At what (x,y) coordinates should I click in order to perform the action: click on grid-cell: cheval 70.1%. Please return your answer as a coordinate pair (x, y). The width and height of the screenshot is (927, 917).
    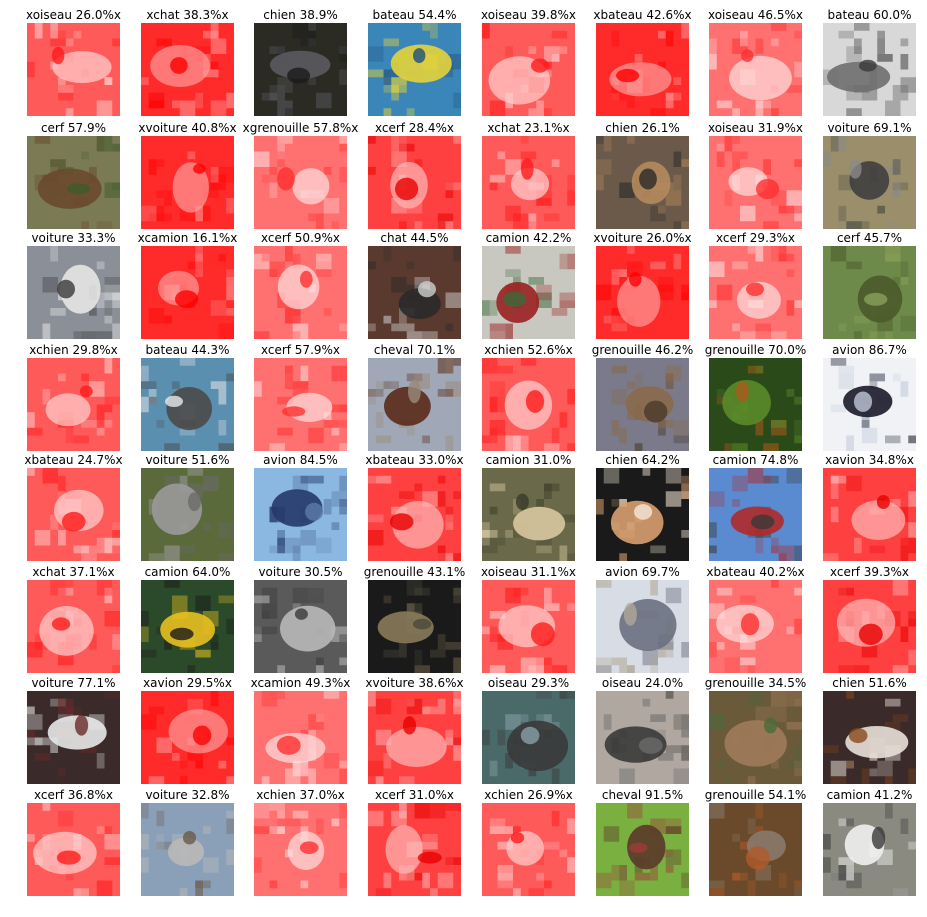
    Looking at the image, I should click on (414, 394).